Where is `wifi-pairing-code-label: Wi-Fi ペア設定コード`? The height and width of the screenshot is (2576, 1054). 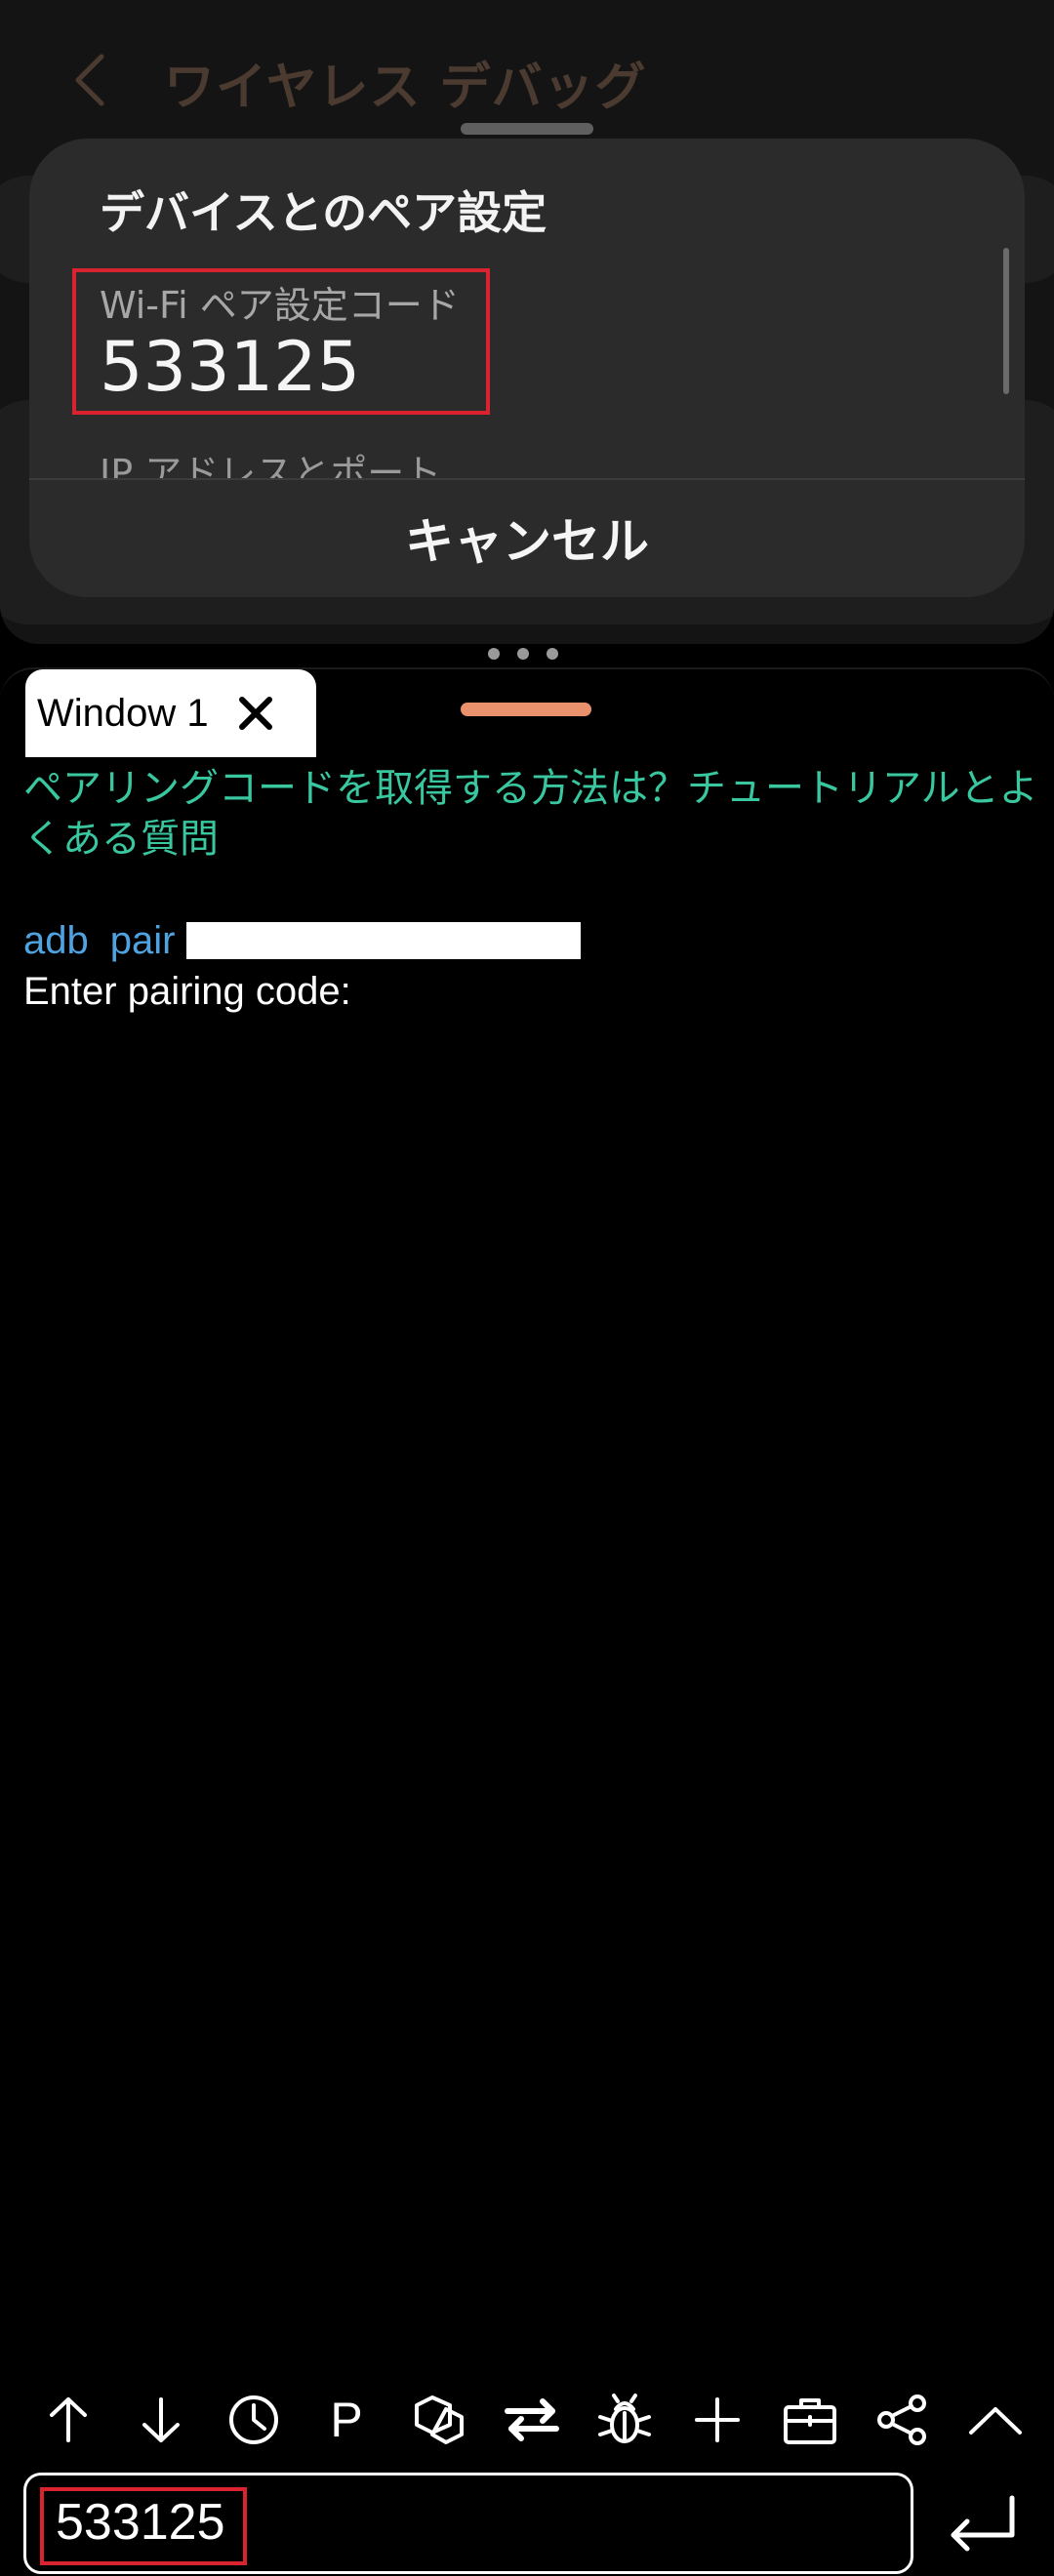 wifi-pairing-code-label: Wi-Fi ペア設定コード is located at coordinates (280, 305).